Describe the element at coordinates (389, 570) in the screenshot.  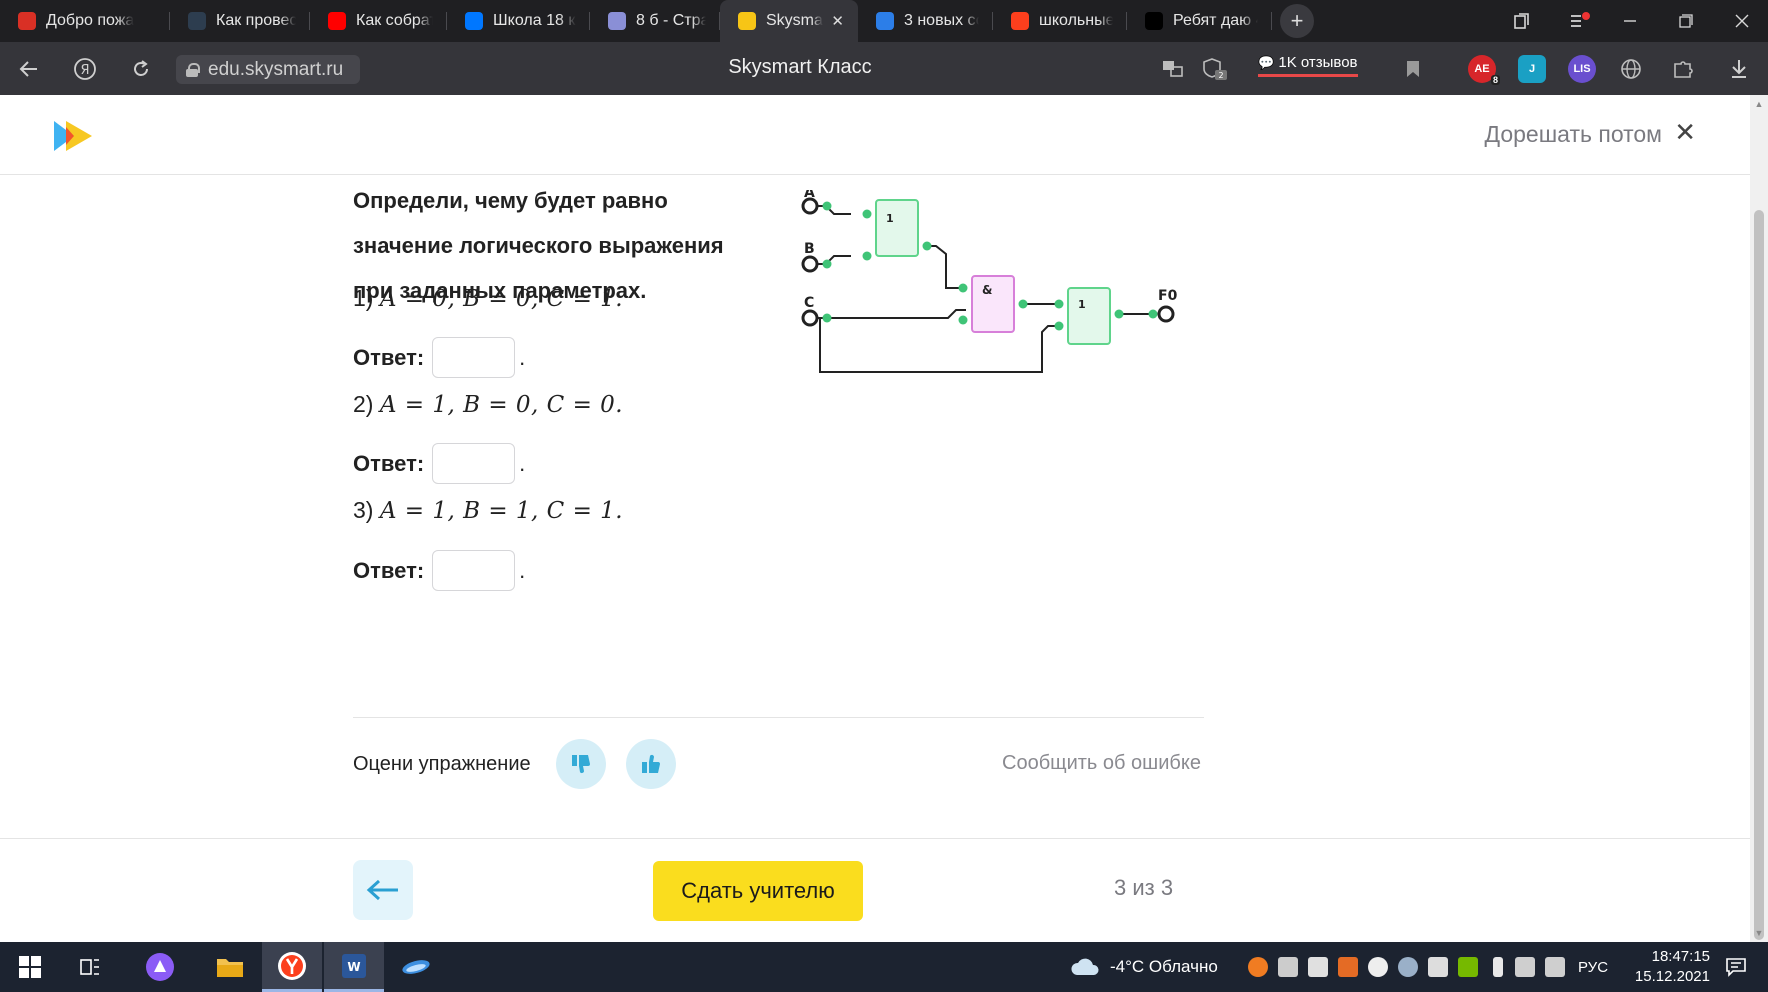
I see `answer-label: Ответ:` at that location.